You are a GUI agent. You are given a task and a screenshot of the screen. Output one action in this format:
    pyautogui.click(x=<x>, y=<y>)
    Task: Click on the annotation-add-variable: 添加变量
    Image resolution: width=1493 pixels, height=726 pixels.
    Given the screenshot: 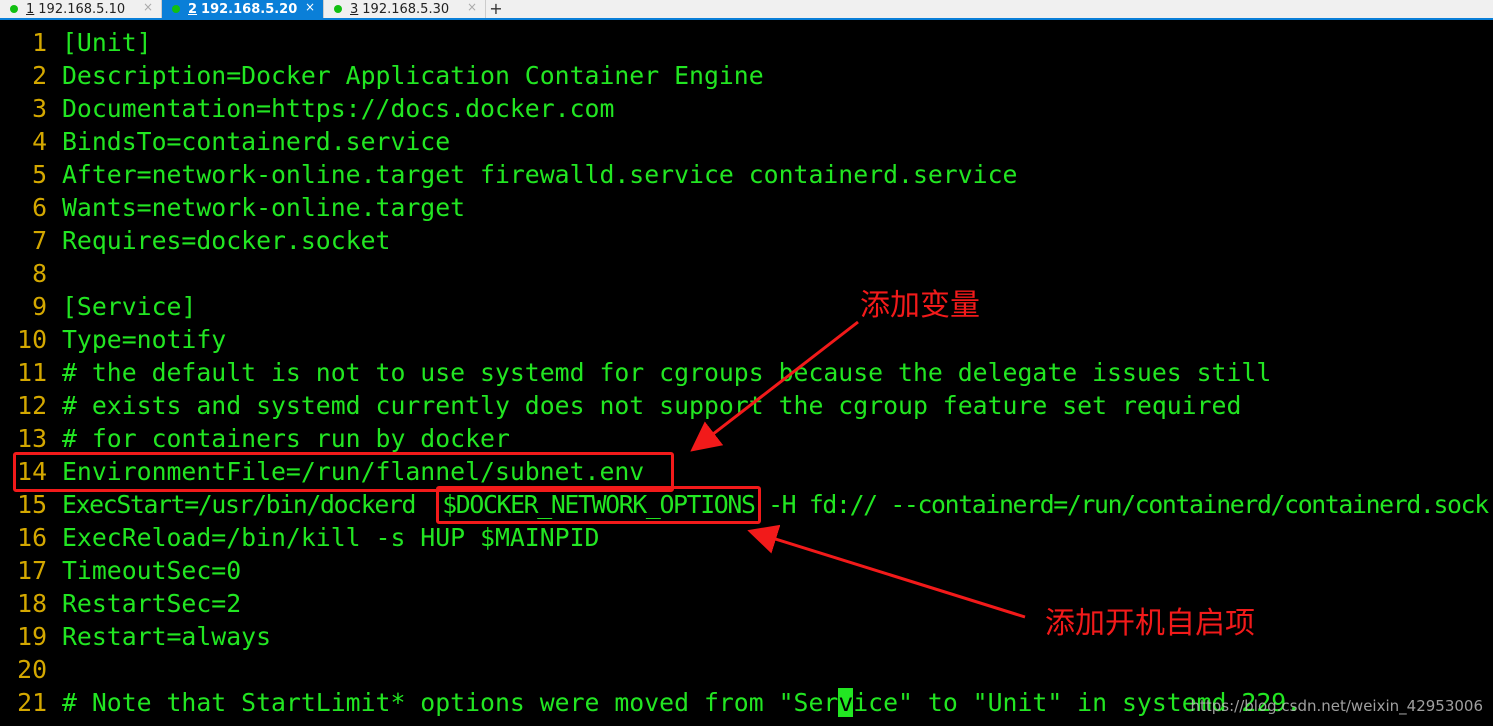 What is the action you would take?
    pyautogui.click(x=920, y=305)
    